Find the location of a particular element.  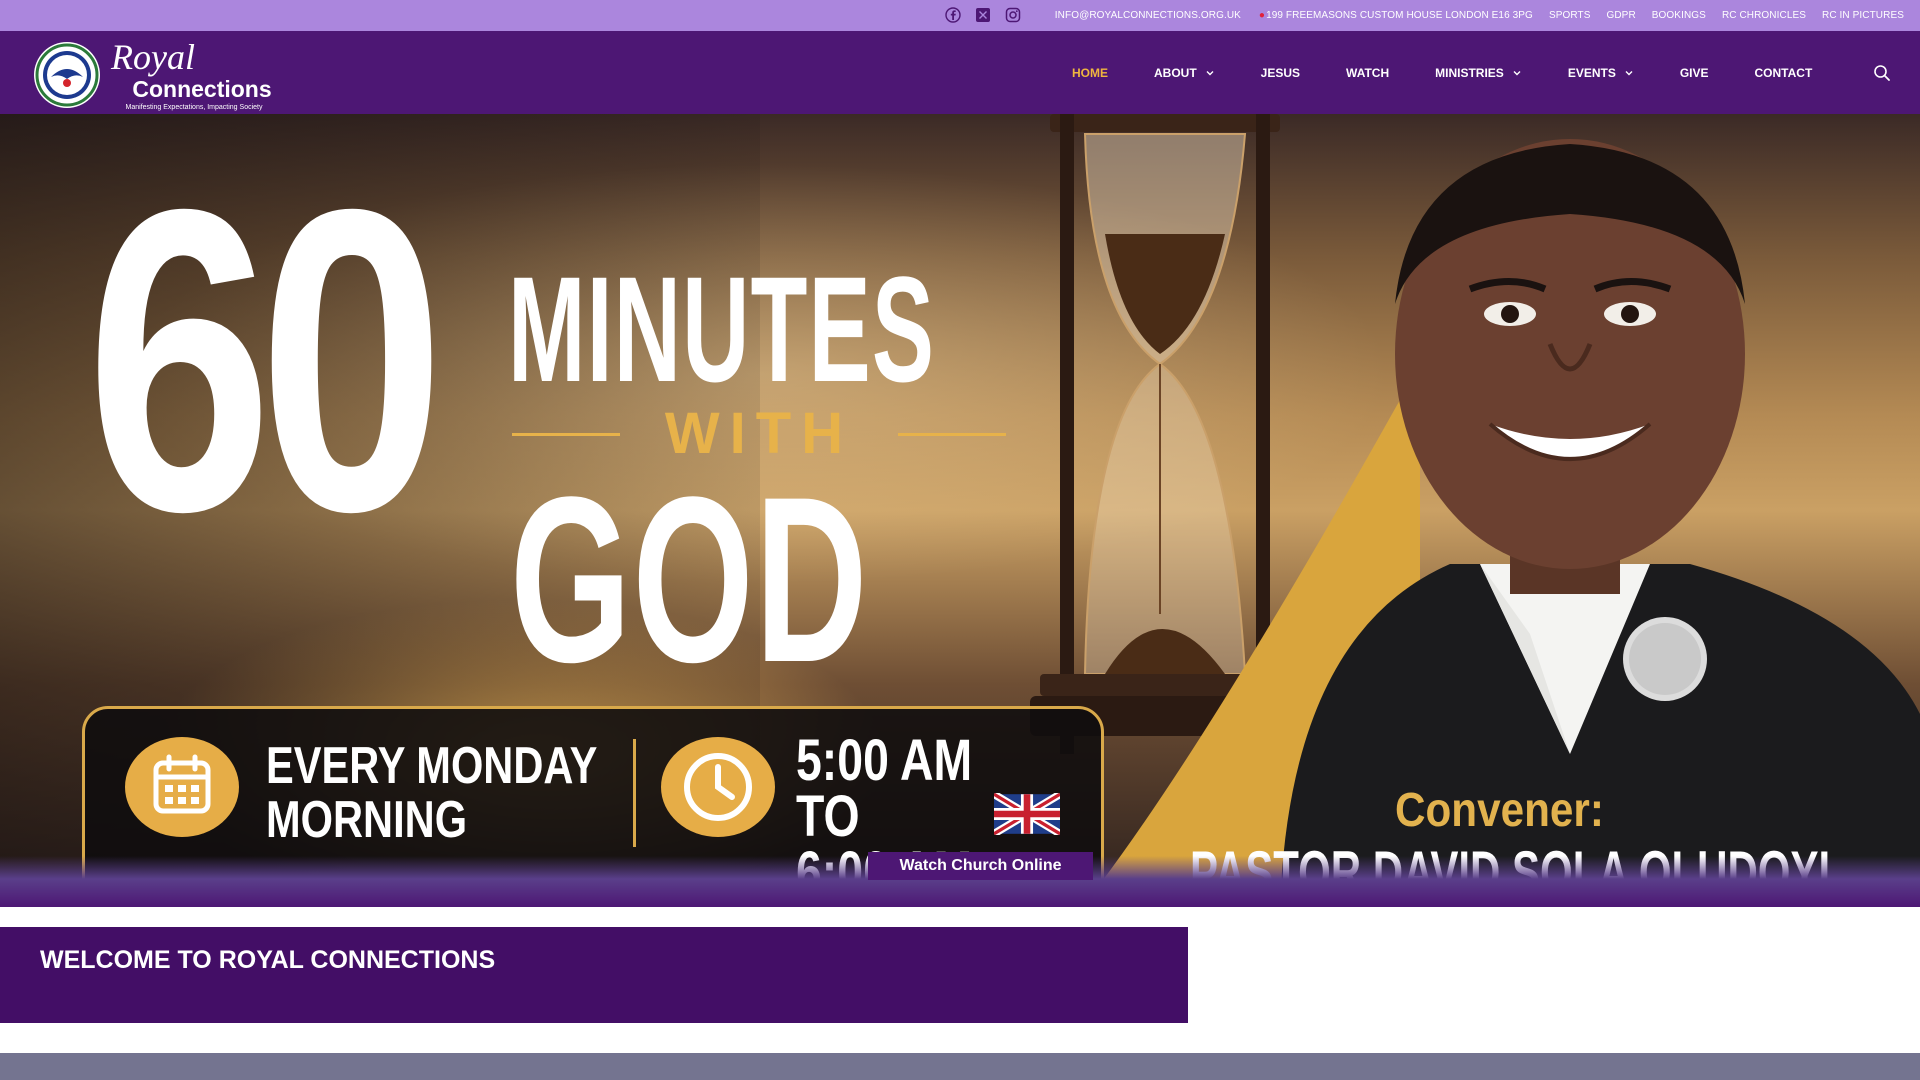

hero-big-number: 60 is located at coordinates (265, 361).